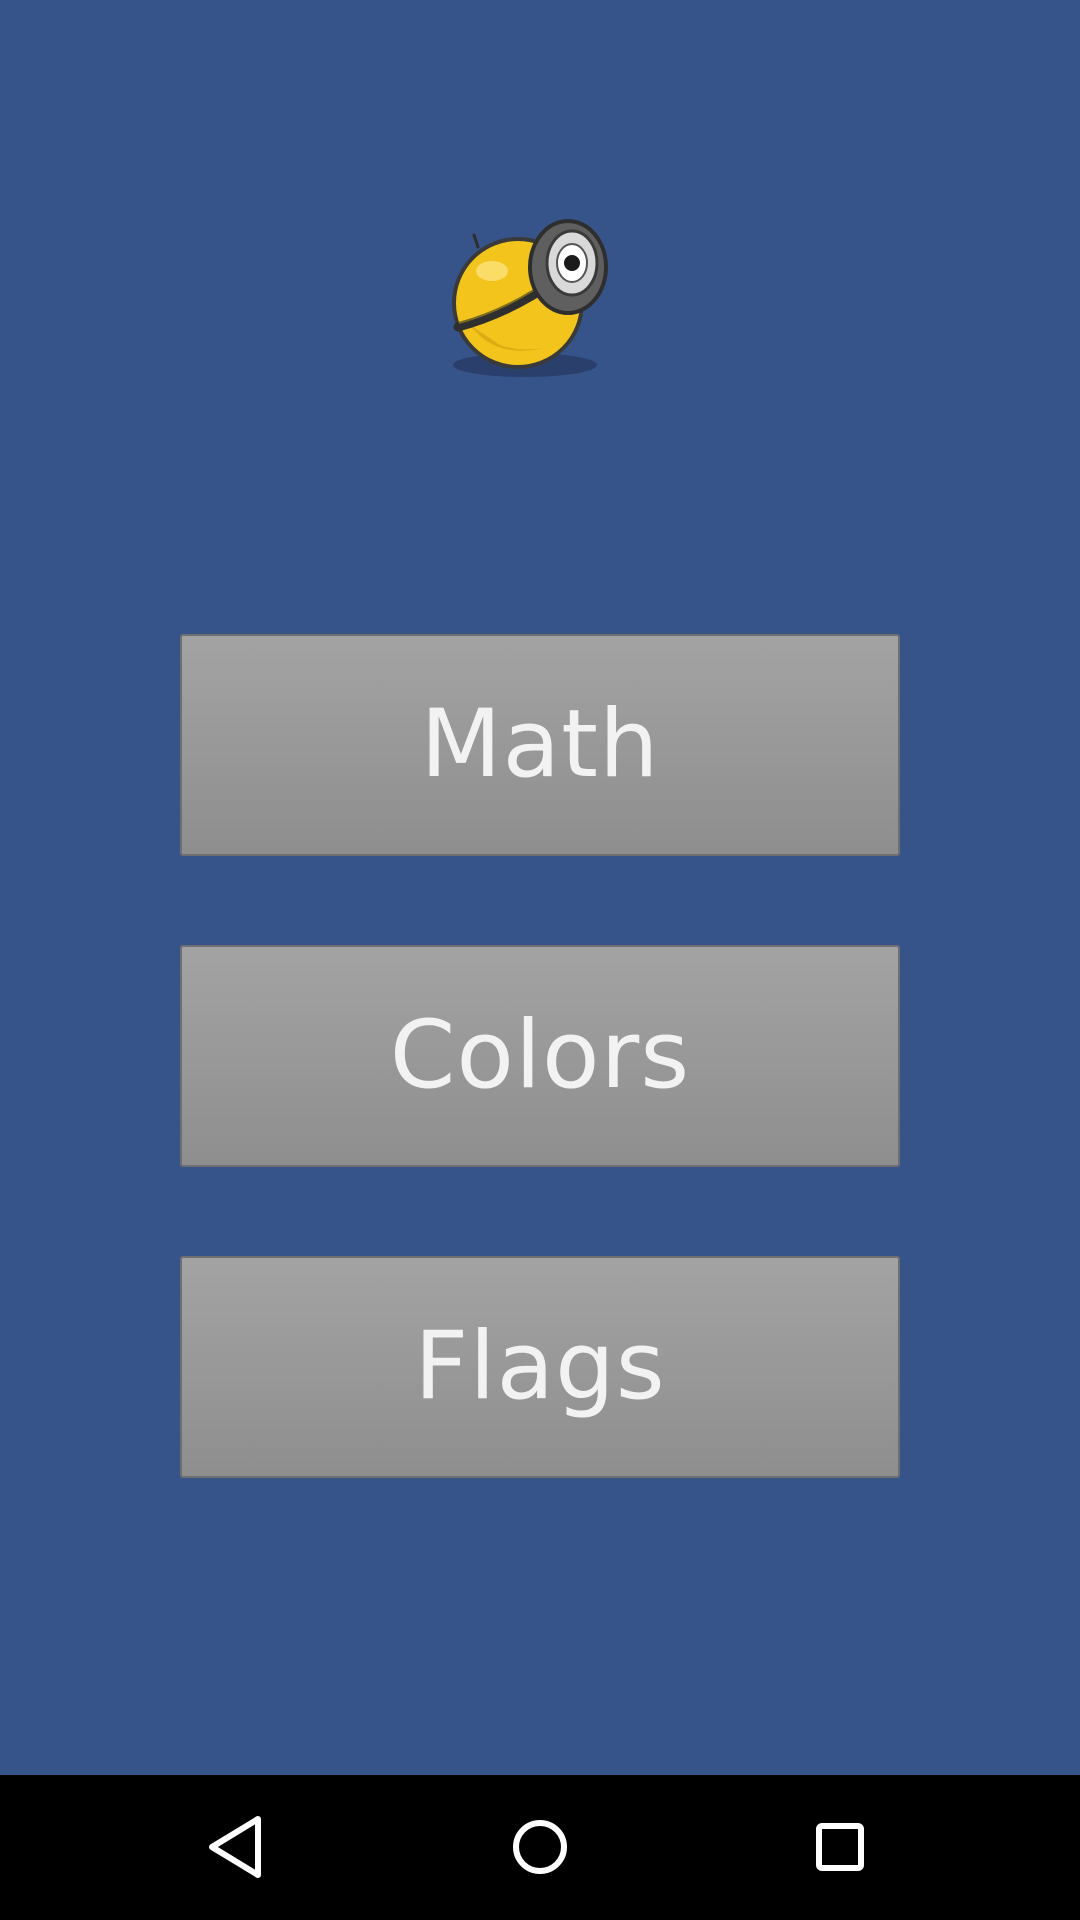 The image size is (1080, 1920). I want to click on flags-button: Flags, so click(540, 1367).